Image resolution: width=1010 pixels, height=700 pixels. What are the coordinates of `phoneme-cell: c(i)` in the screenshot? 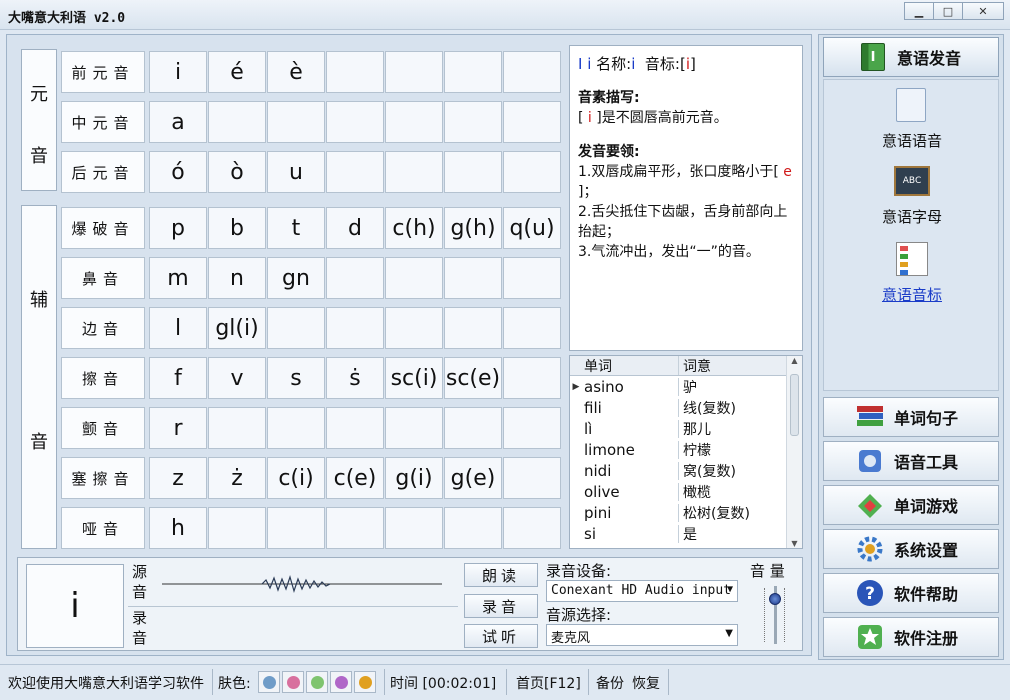 It's located at (296, 478).